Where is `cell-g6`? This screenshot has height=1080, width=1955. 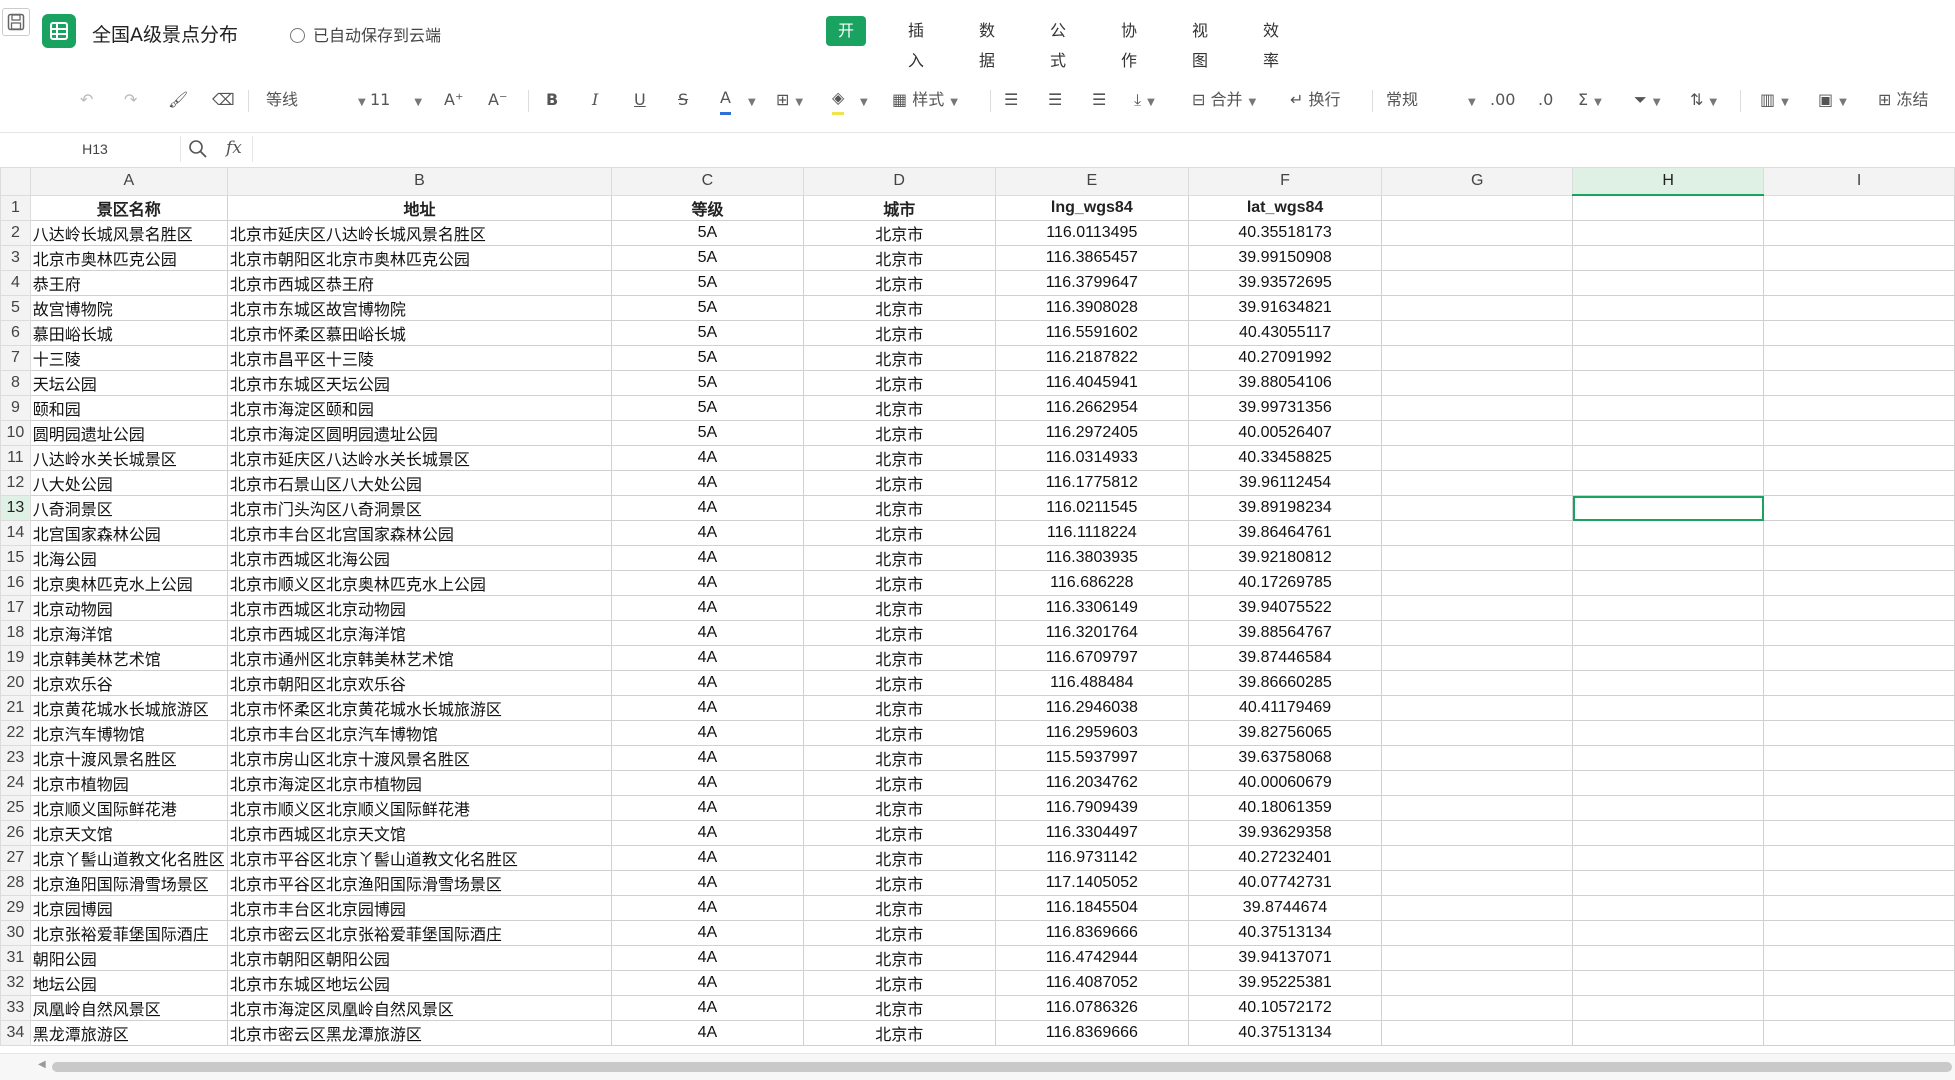
cell-g6 is located at coordinates (1477, 333).